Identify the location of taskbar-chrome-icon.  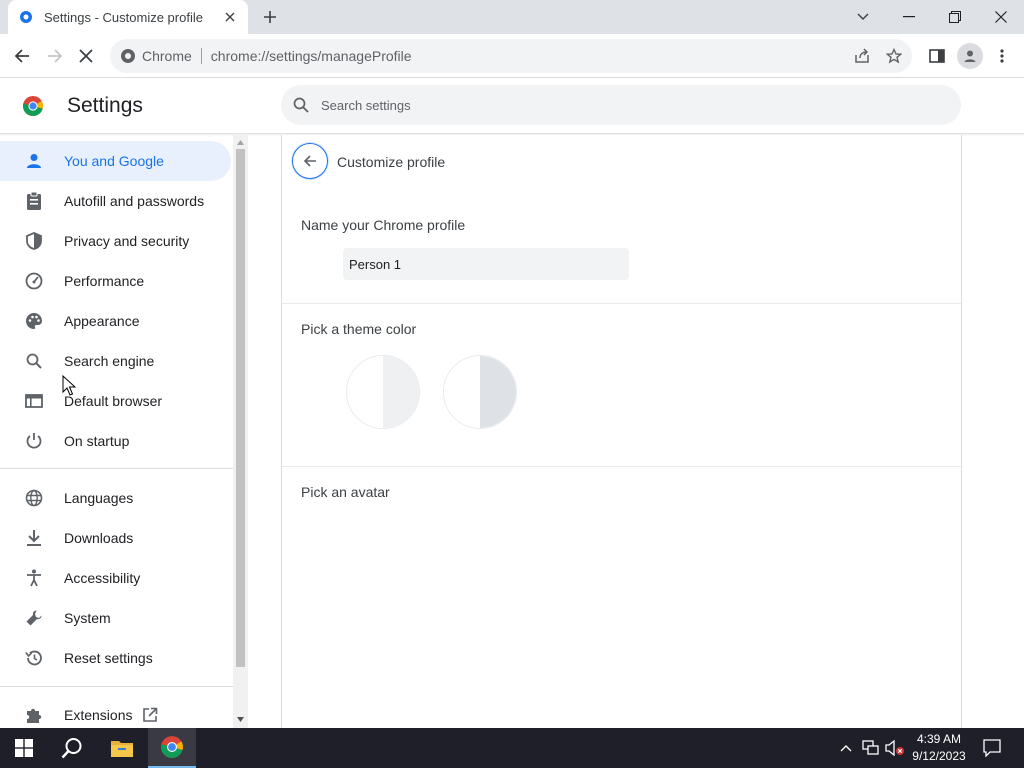
(172, 748).